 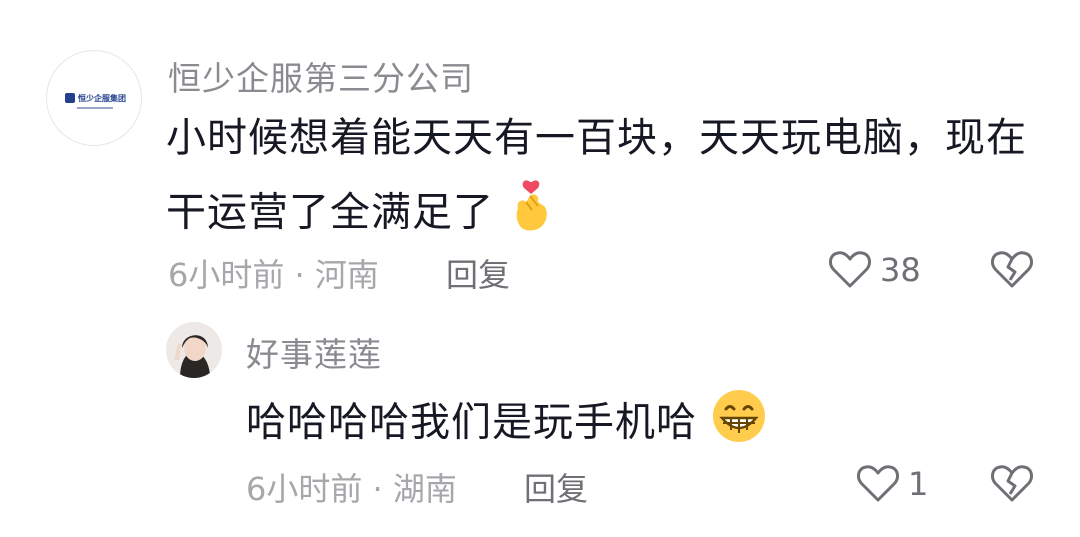 What do you see at coordinates (556, 487) in the screenshot?
I see `reply-reply-button: 回复` at bounding box center [556, 487].